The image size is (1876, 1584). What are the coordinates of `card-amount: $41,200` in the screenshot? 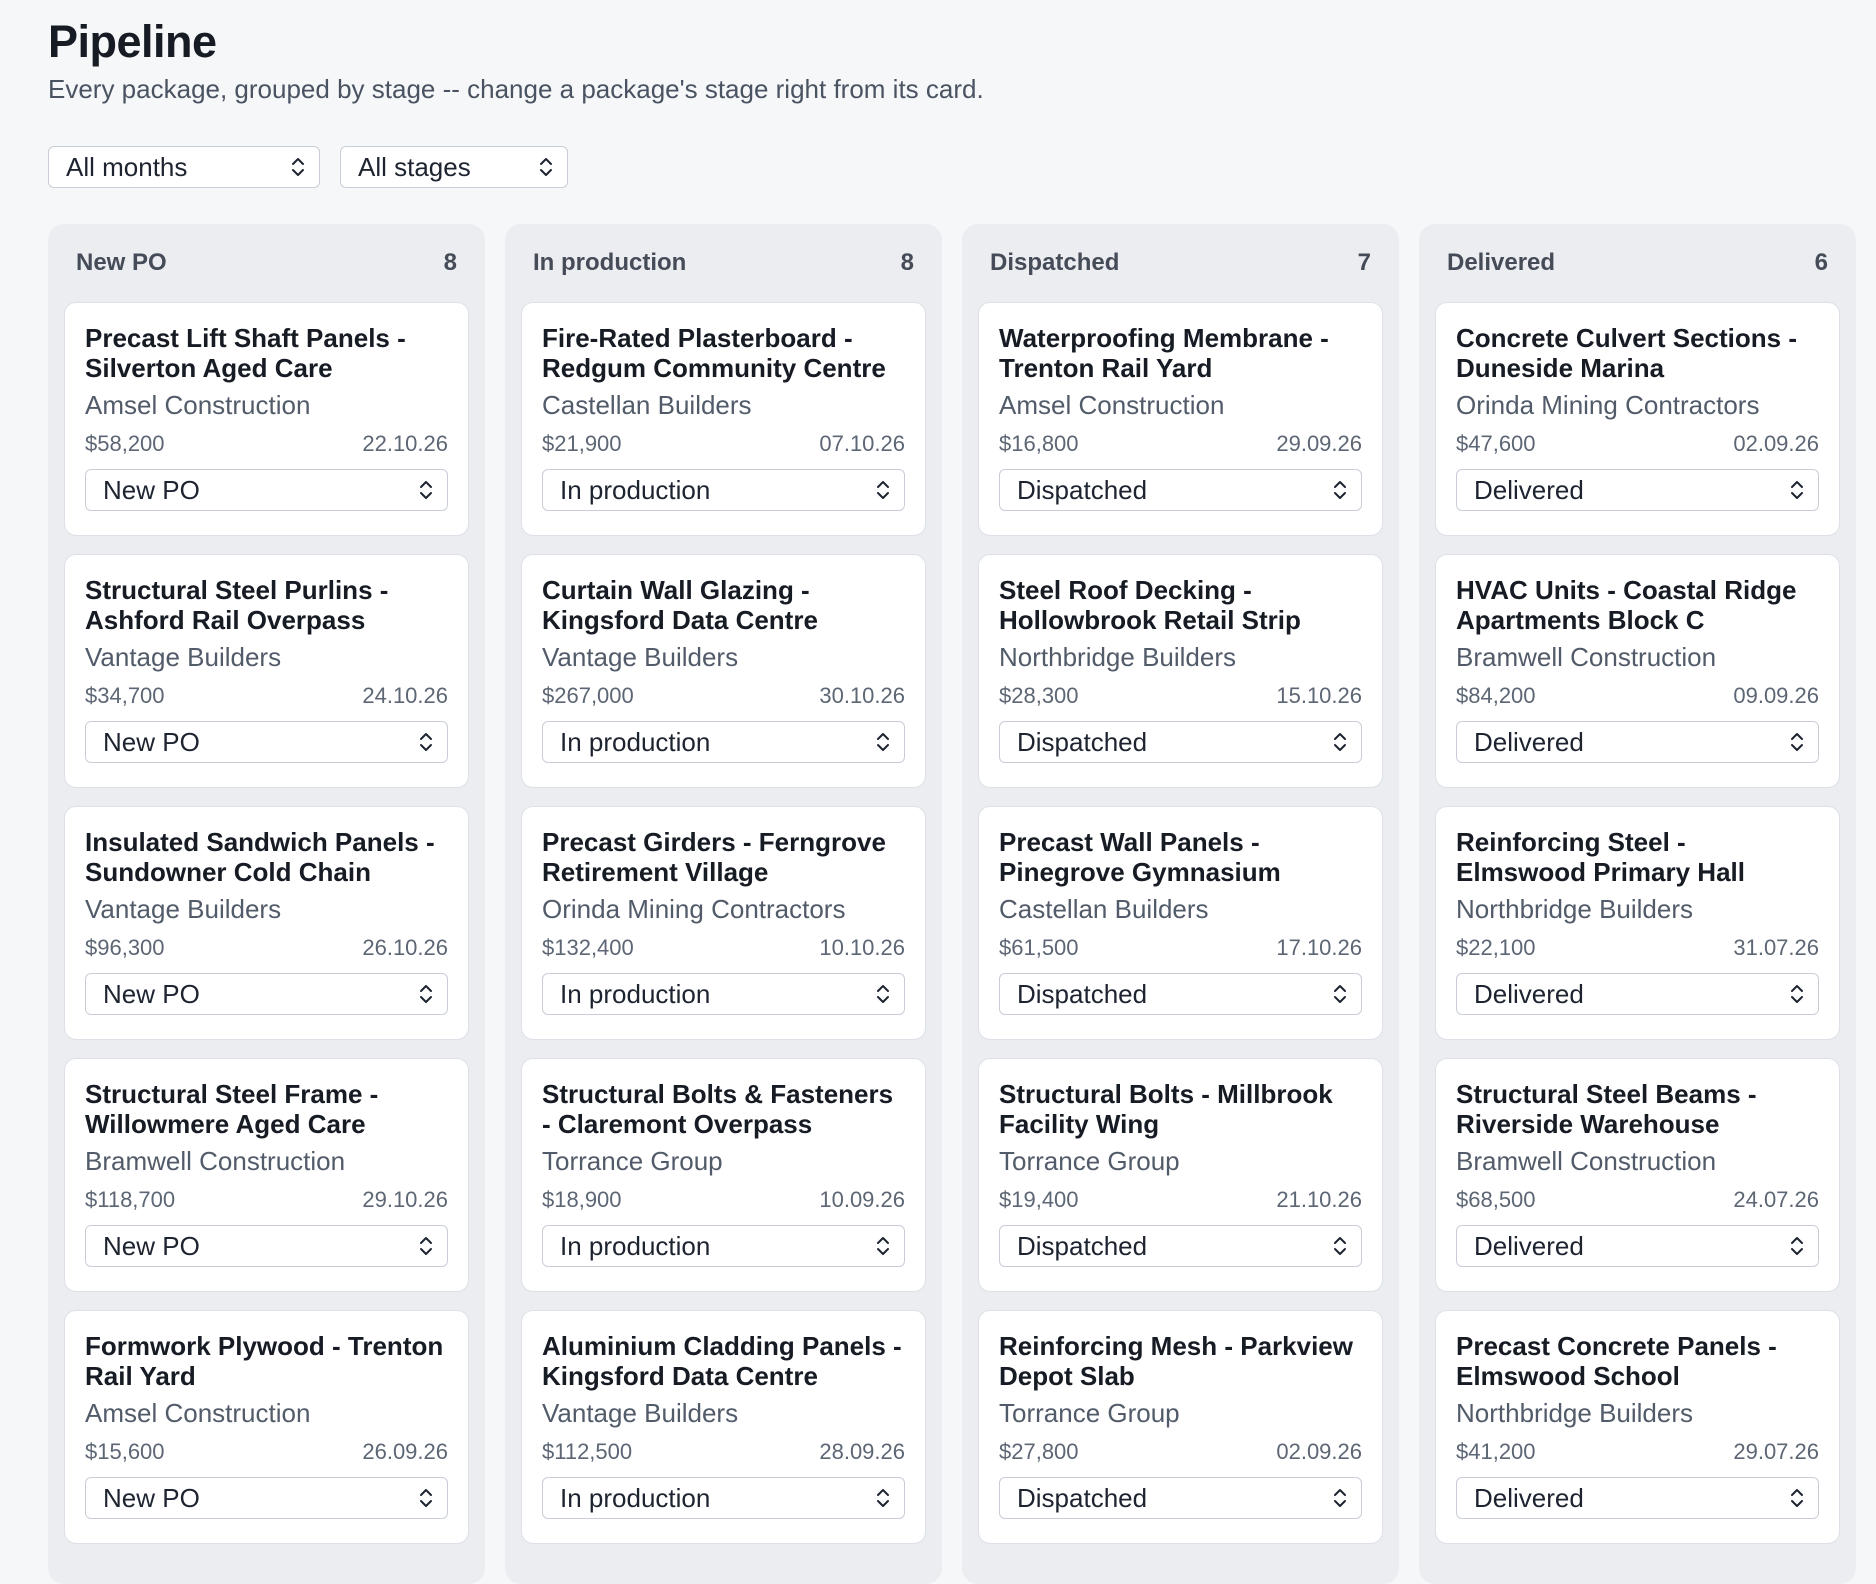 It's located at (1496, 1451).